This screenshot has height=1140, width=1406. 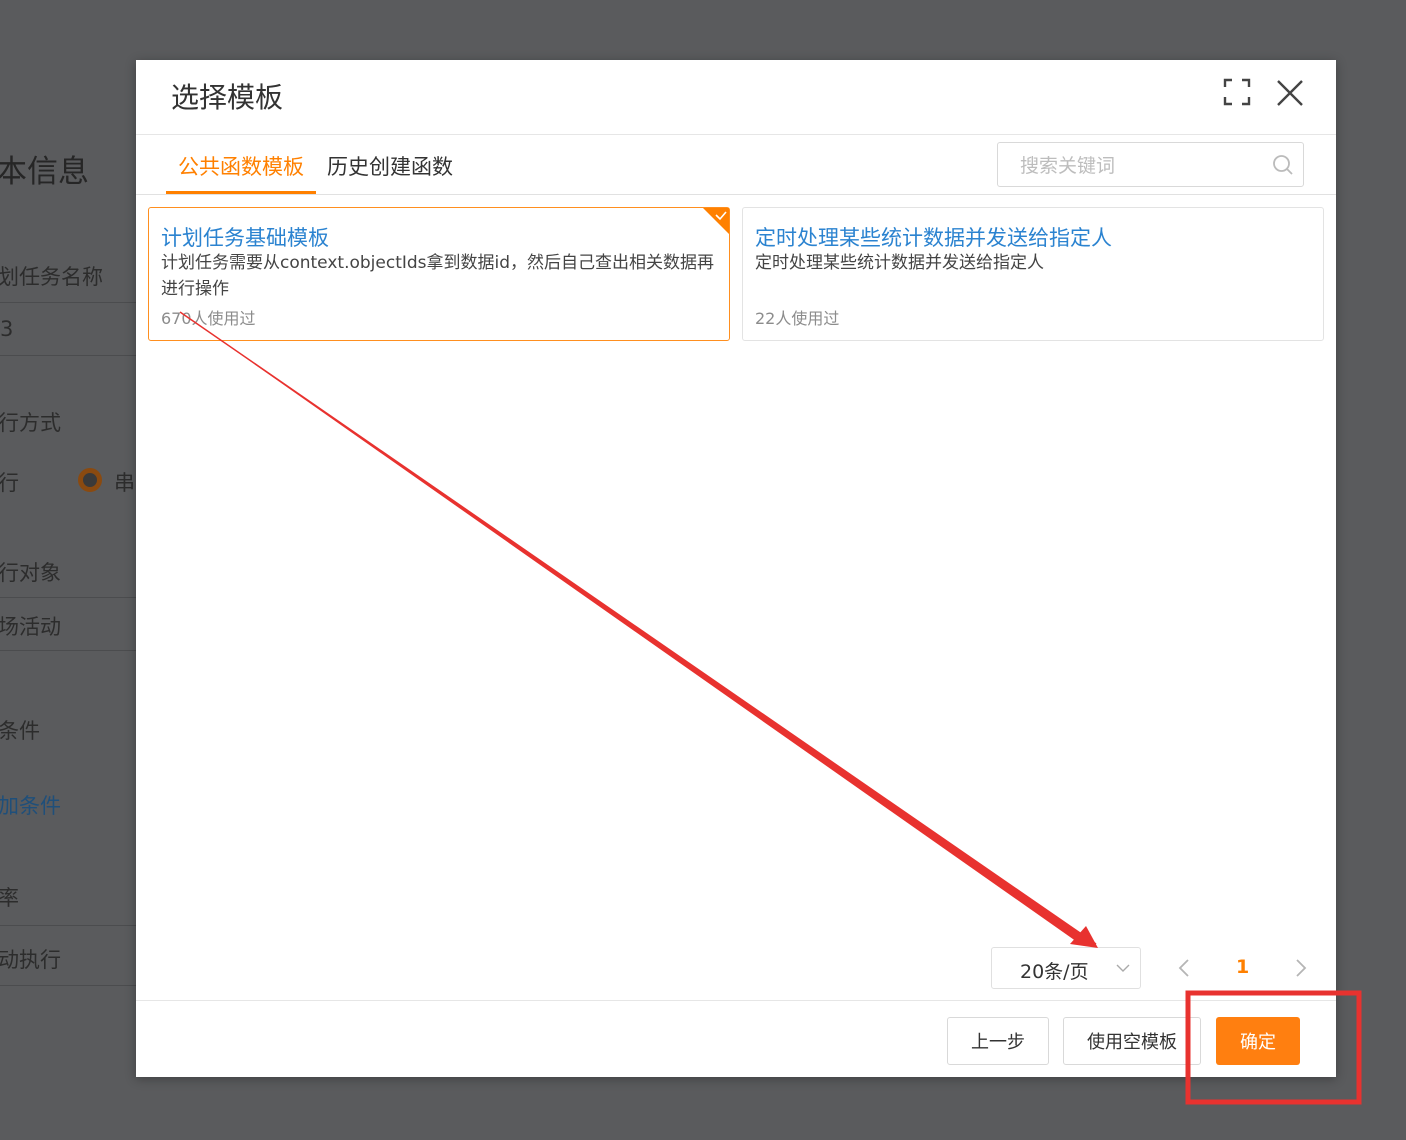 What do you see at coordinates (1258, 1041) in the screenshot?
I see `confirm-button: 确定` at bounding box center [1258, 1041].